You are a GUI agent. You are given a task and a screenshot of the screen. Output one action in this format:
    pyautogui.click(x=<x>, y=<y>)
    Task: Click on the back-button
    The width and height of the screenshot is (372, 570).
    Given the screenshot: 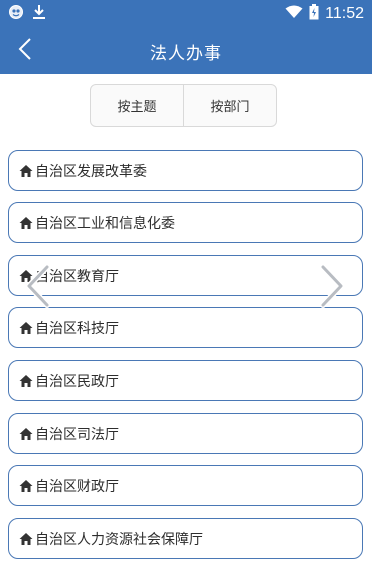 What is the action you would take?
    pyautogui.click(x=25, y=51)
    